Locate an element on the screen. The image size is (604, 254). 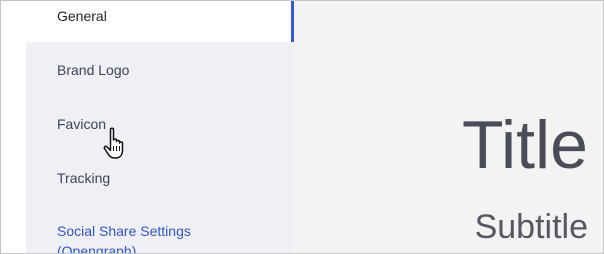
sidebar-item-label-line-2: (Opengraph) is located at coordinates (97, 248).